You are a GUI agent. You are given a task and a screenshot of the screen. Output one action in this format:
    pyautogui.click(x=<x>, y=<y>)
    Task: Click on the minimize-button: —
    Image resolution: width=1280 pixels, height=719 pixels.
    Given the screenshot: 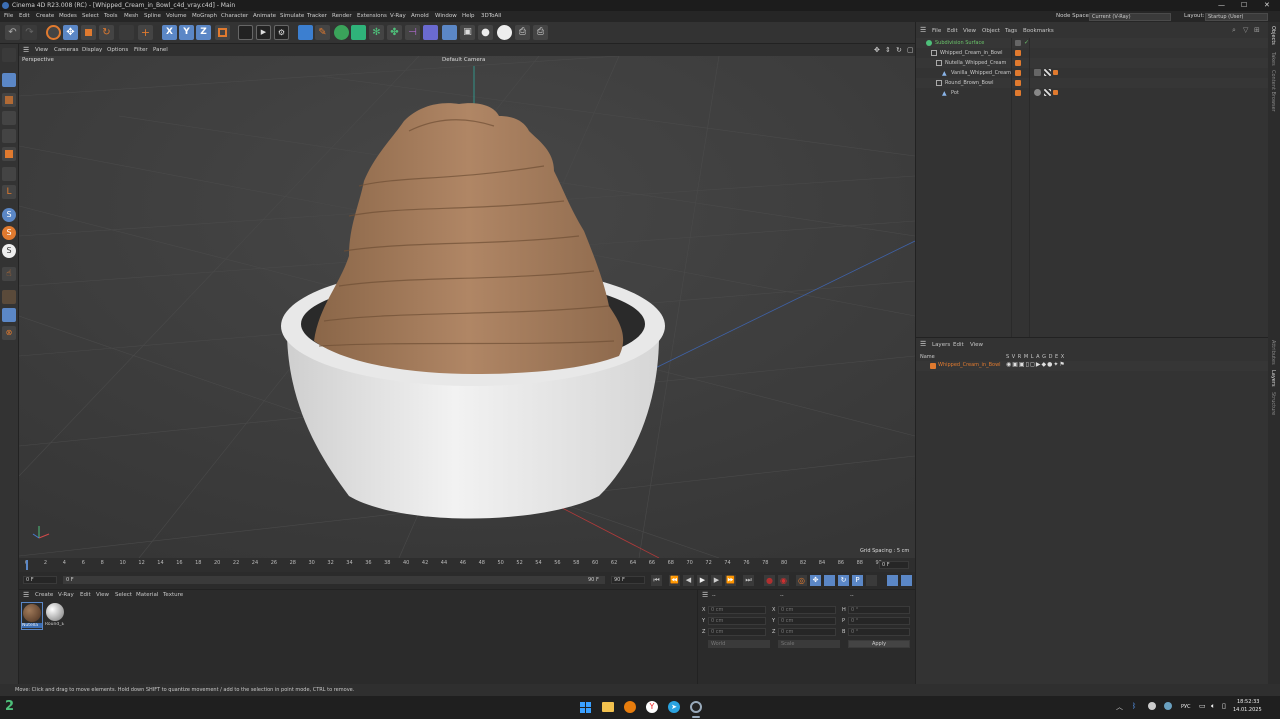 What is the action you would take?
    pyautogui.click(x=1221, y=5)
    